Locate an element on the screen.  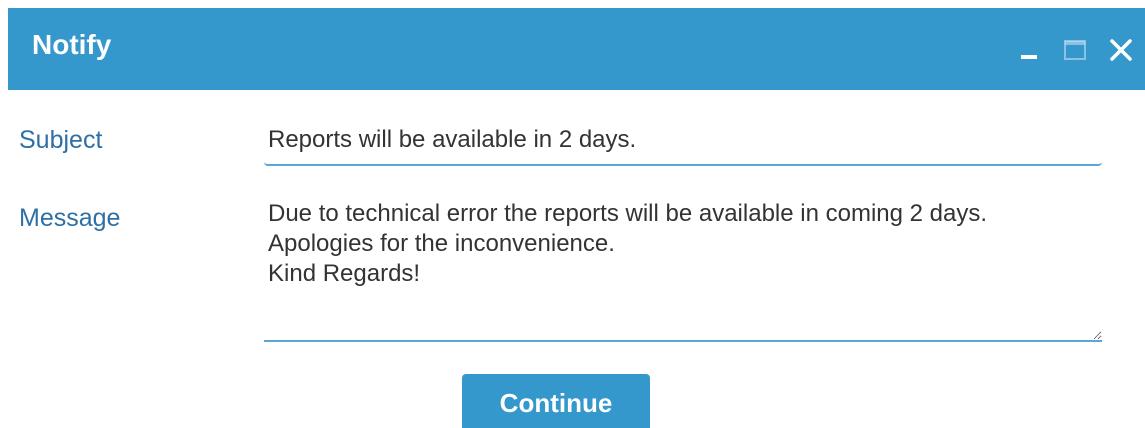
subject-input is located at coordinates (683, 142).